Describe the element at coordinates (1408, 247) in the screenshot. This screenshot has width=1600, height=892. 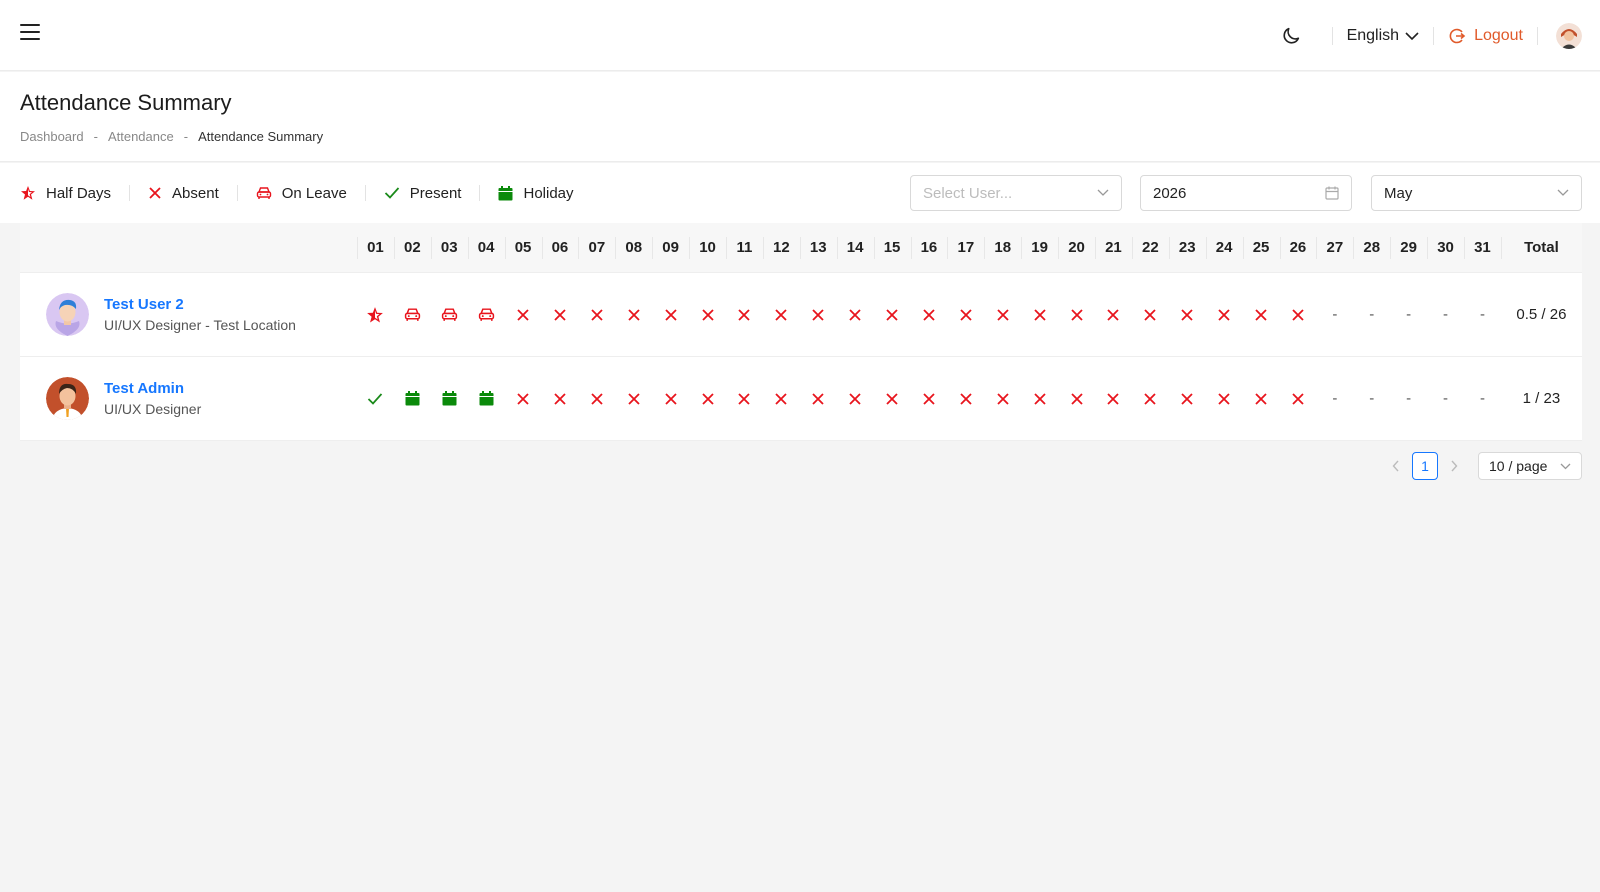
I see `day-column-header: 29` at that location.